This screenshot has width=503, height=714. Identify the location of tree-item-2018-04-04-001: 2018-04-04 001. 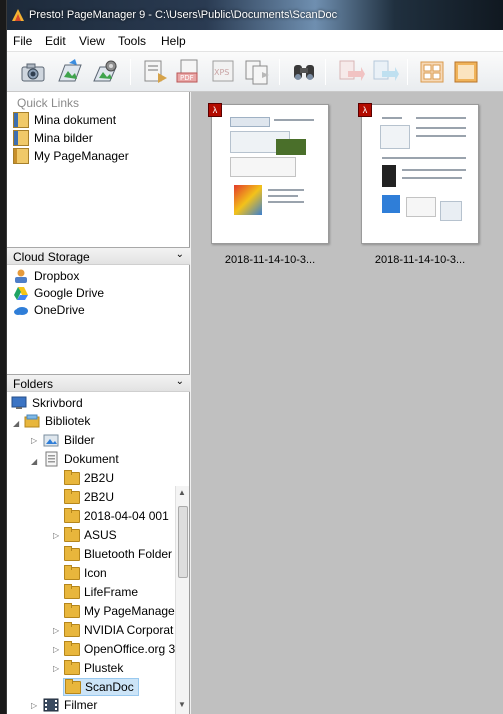
(116, 516).